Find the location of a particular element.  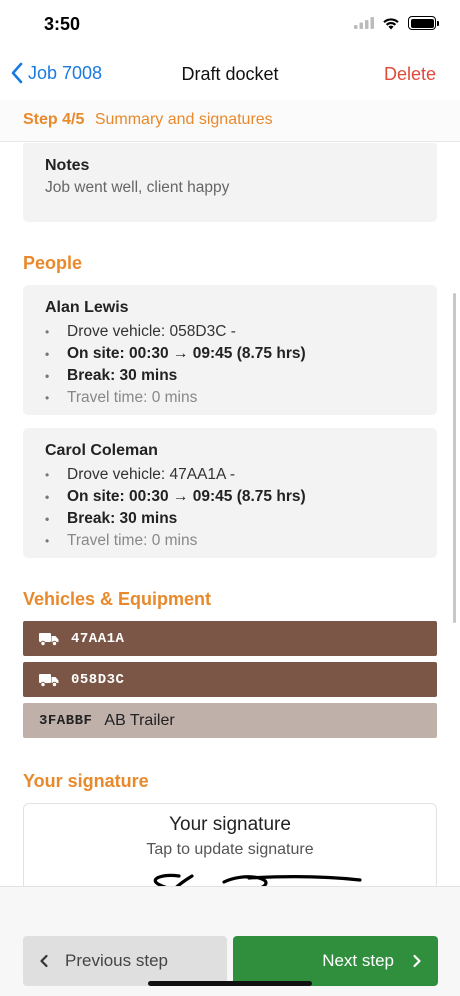

previous-step-label: Previous step is located at coordinates (116, 960).